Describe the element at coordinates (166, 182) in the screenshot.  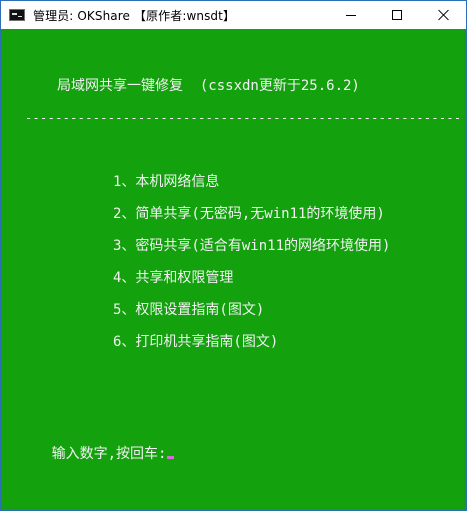
I see `menu-item-network-info: 1、本机网络信息` at that location.